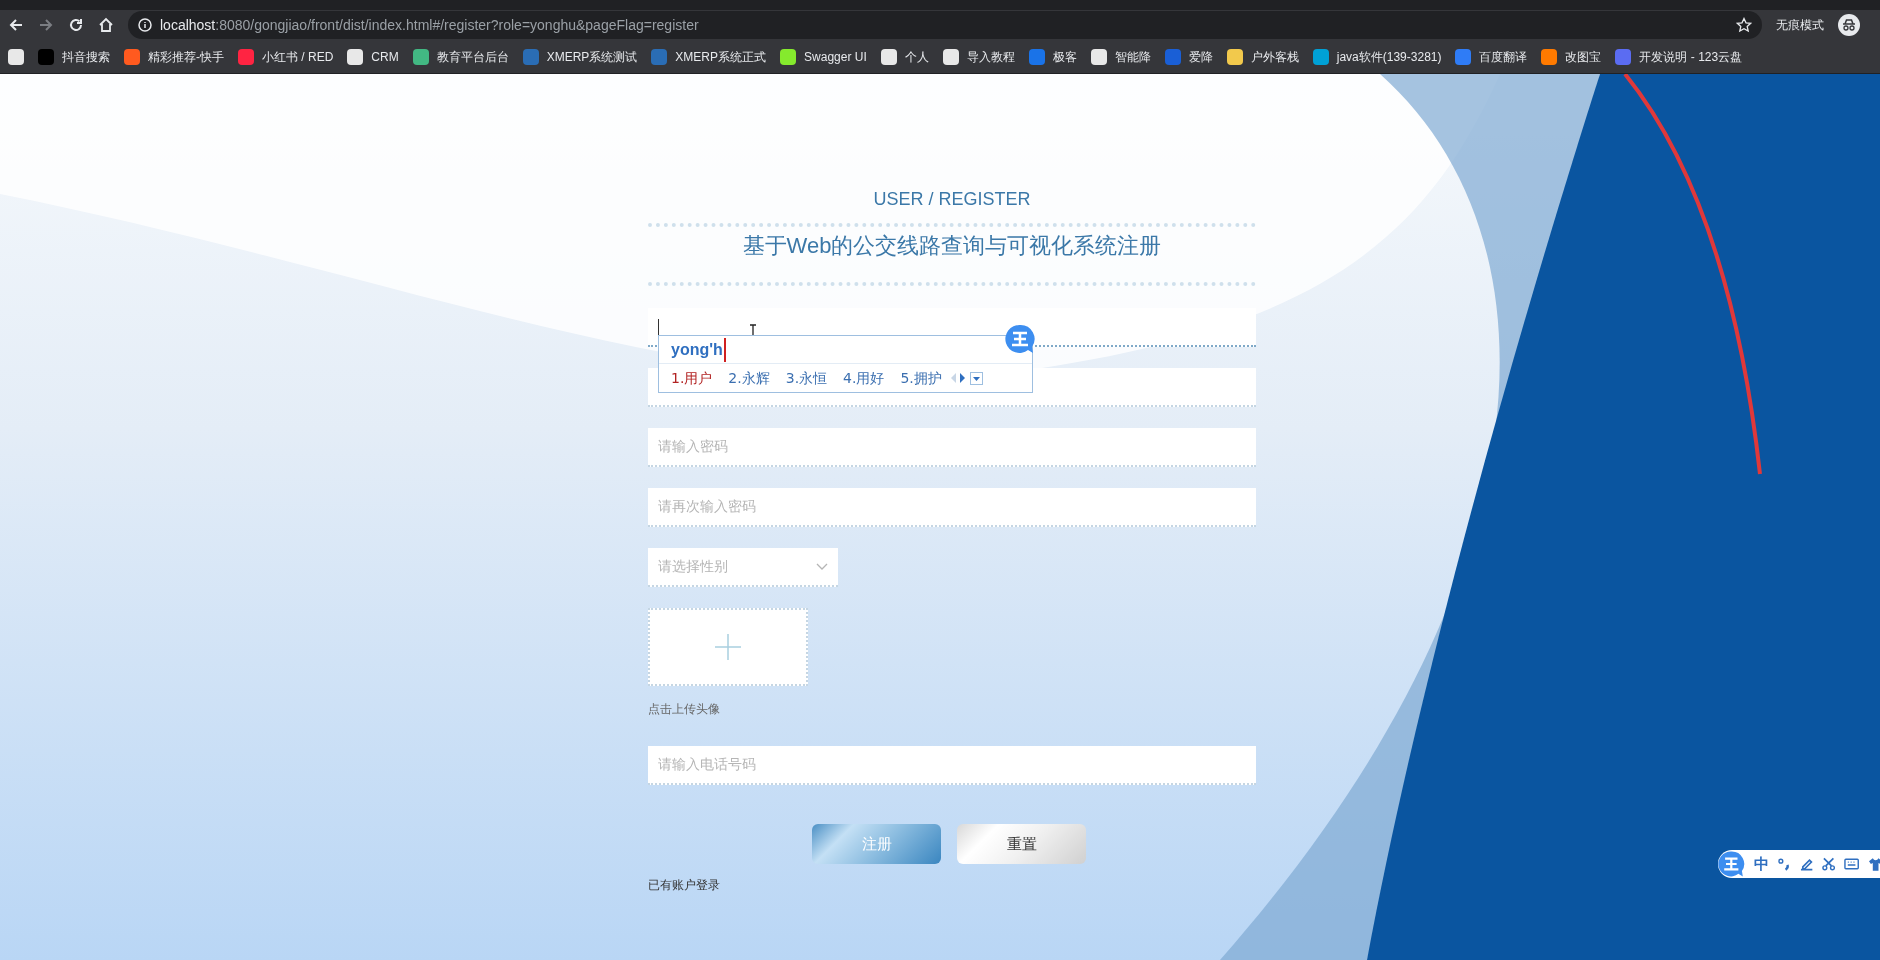 The width and height of the screenshot is (1880, 960). Describe the element at coordinates (952, 246) in the screenshot. I see `form-title: 基于Web的公交线路查询与可视化系统注册` at that location.